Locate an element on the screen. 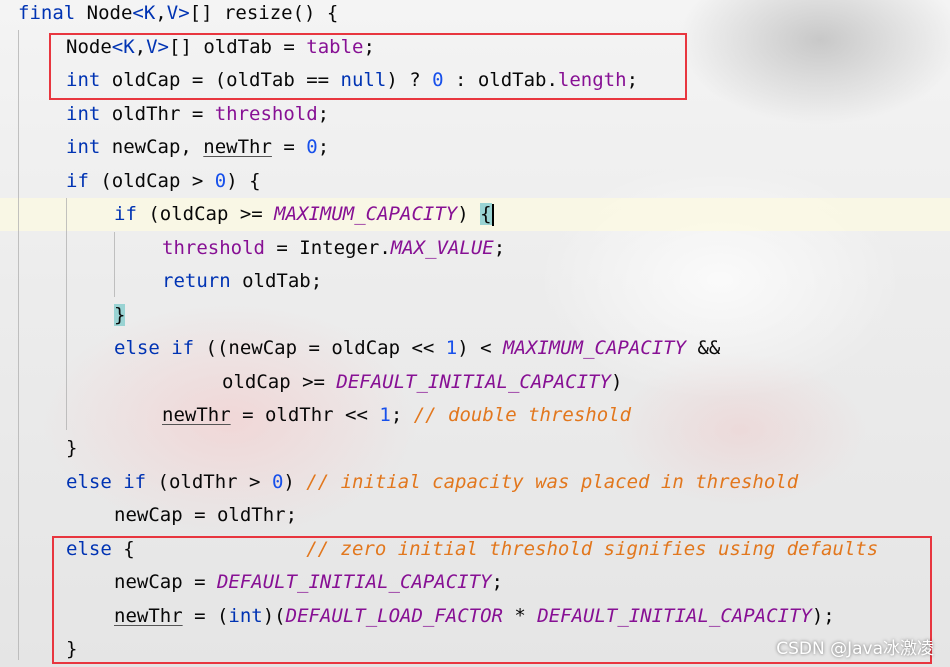  code-line: final Node<K,V>[] resize() { is located at coordinates (178, 13).